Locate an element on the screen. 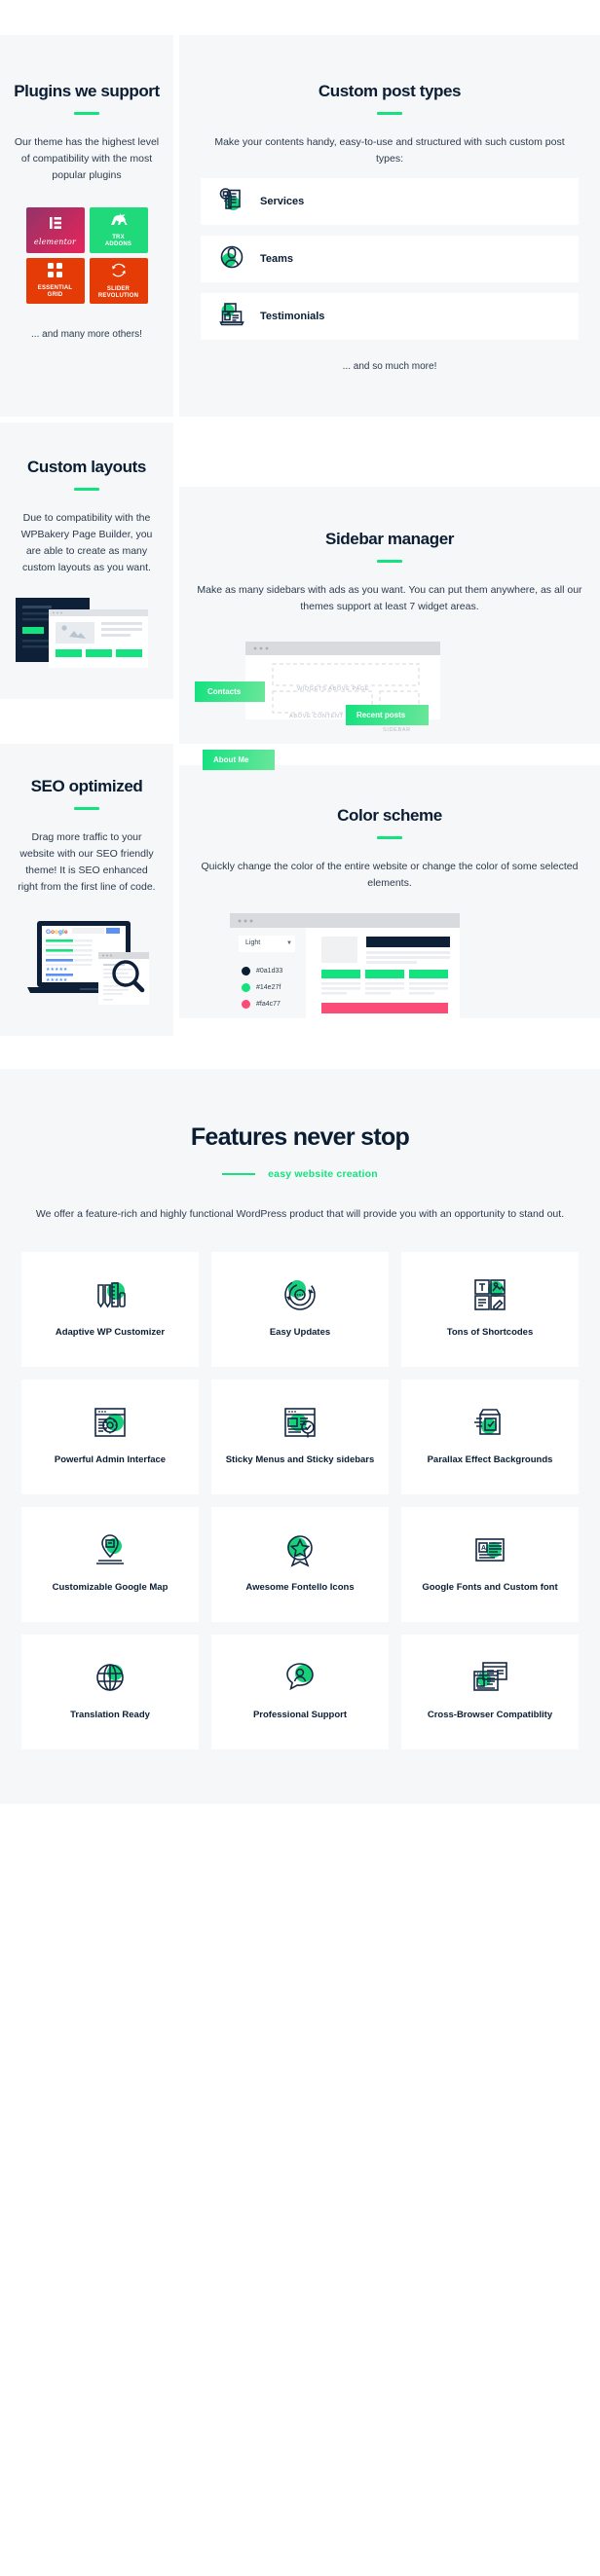 Image resolution: width=600 pixels, height=2576 pixels. plugin-logo-slider-revolution: SLIDER REVOLUTION is located at coordinates (118, 281).